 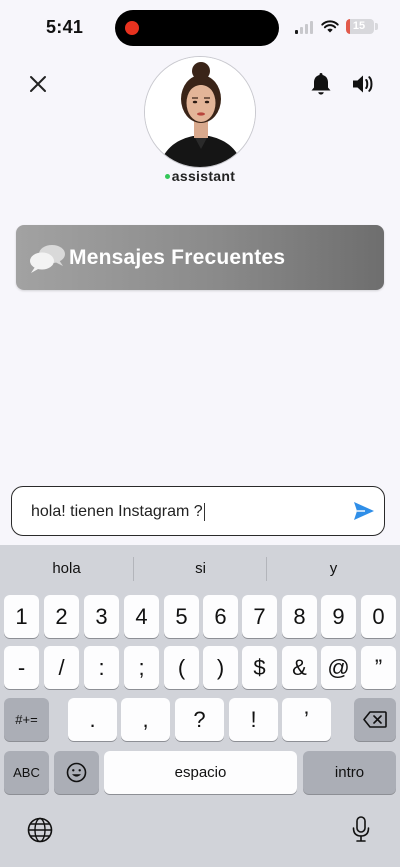 I want to click on microphone-icon, so click(x=361, y=829).